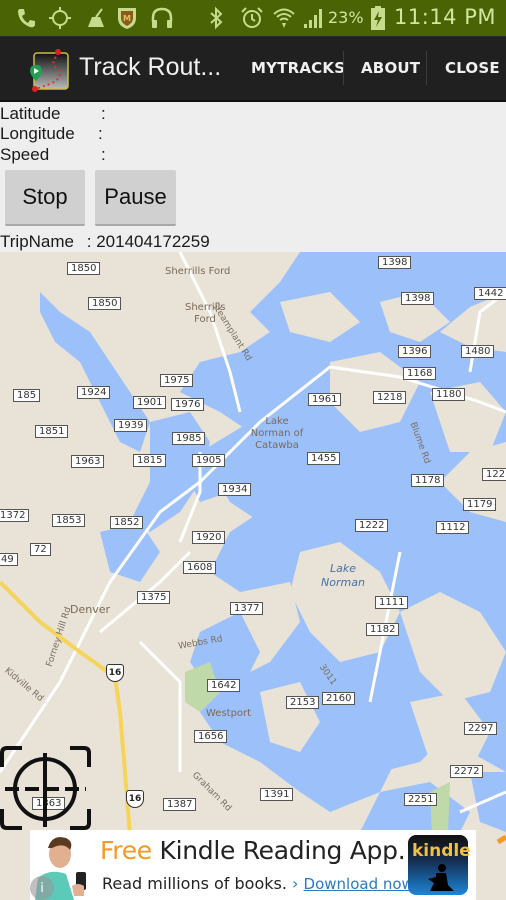 The image size is (506, 900). I want to click on route-shield: 72, so click(40, 549).